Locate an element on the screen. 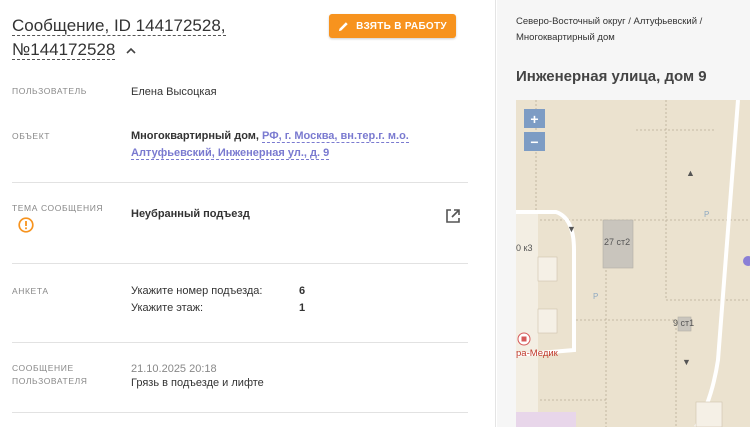 The image size is (750, 427). breadcrumb-line2: Многоквартирный дом is located at coordinates (565, 37).